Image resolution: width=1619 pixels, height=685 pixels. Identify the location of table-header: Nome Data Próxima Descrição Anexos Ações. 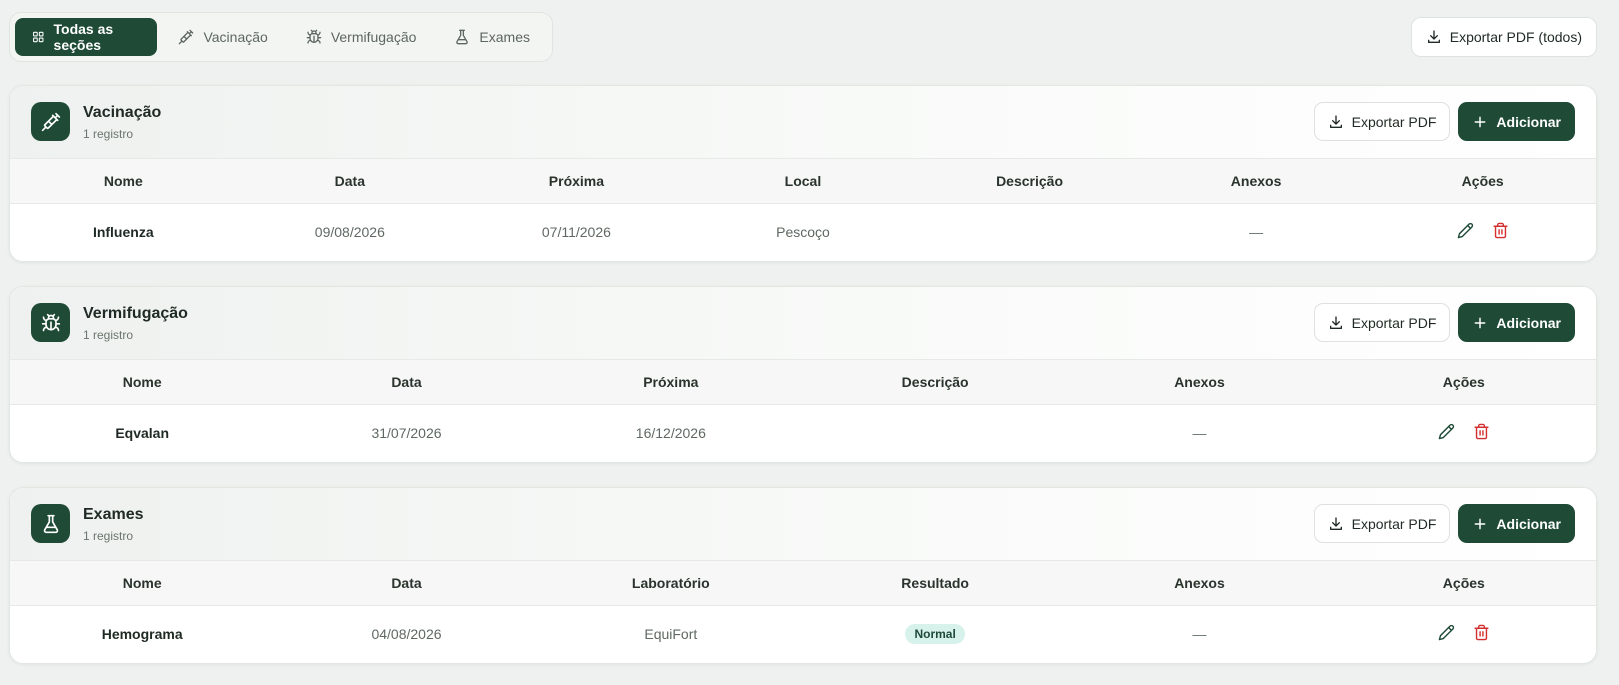
(803, 382).